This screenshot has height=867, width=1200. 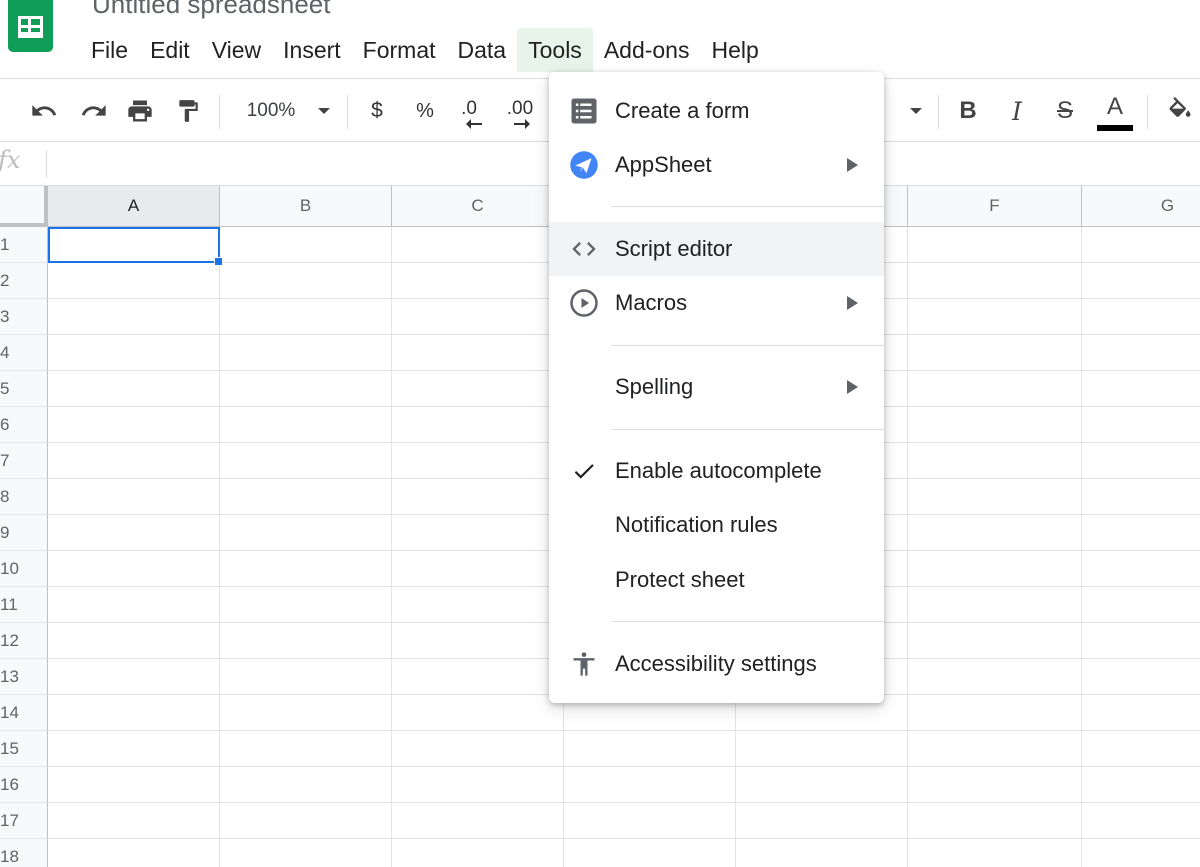 I want to click on play-circle-icon, so click(x=584, y=303).